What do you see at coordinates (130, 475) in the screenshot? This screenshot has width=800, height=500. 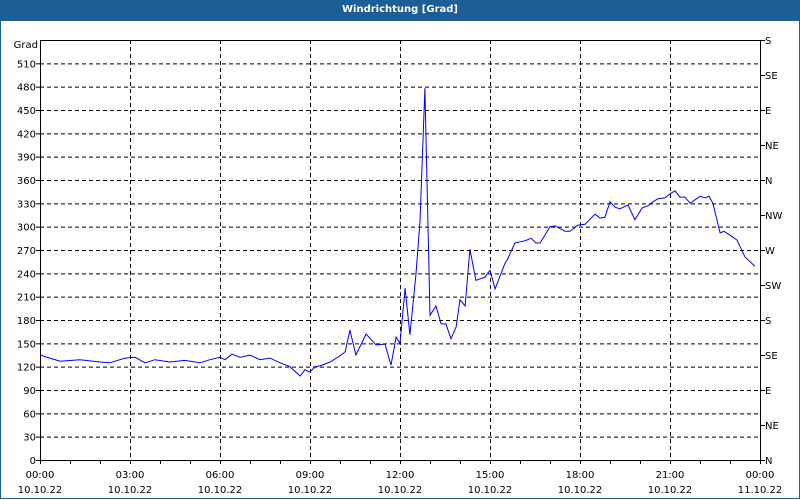 I see `x-tick-time: 03:00` at bounding box center [130, 475].